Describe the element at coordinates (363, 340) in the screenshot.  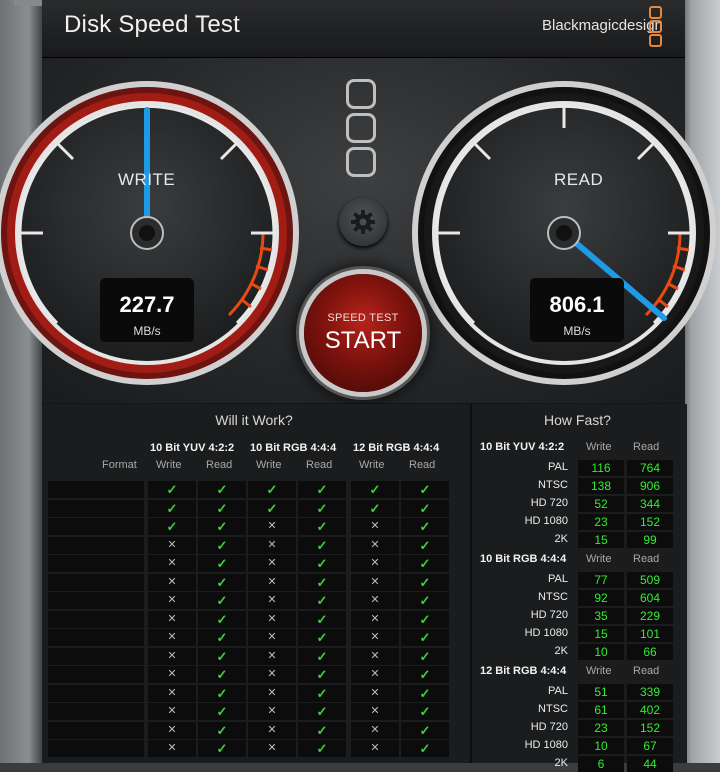
I see `start-button-label: START` at that location.